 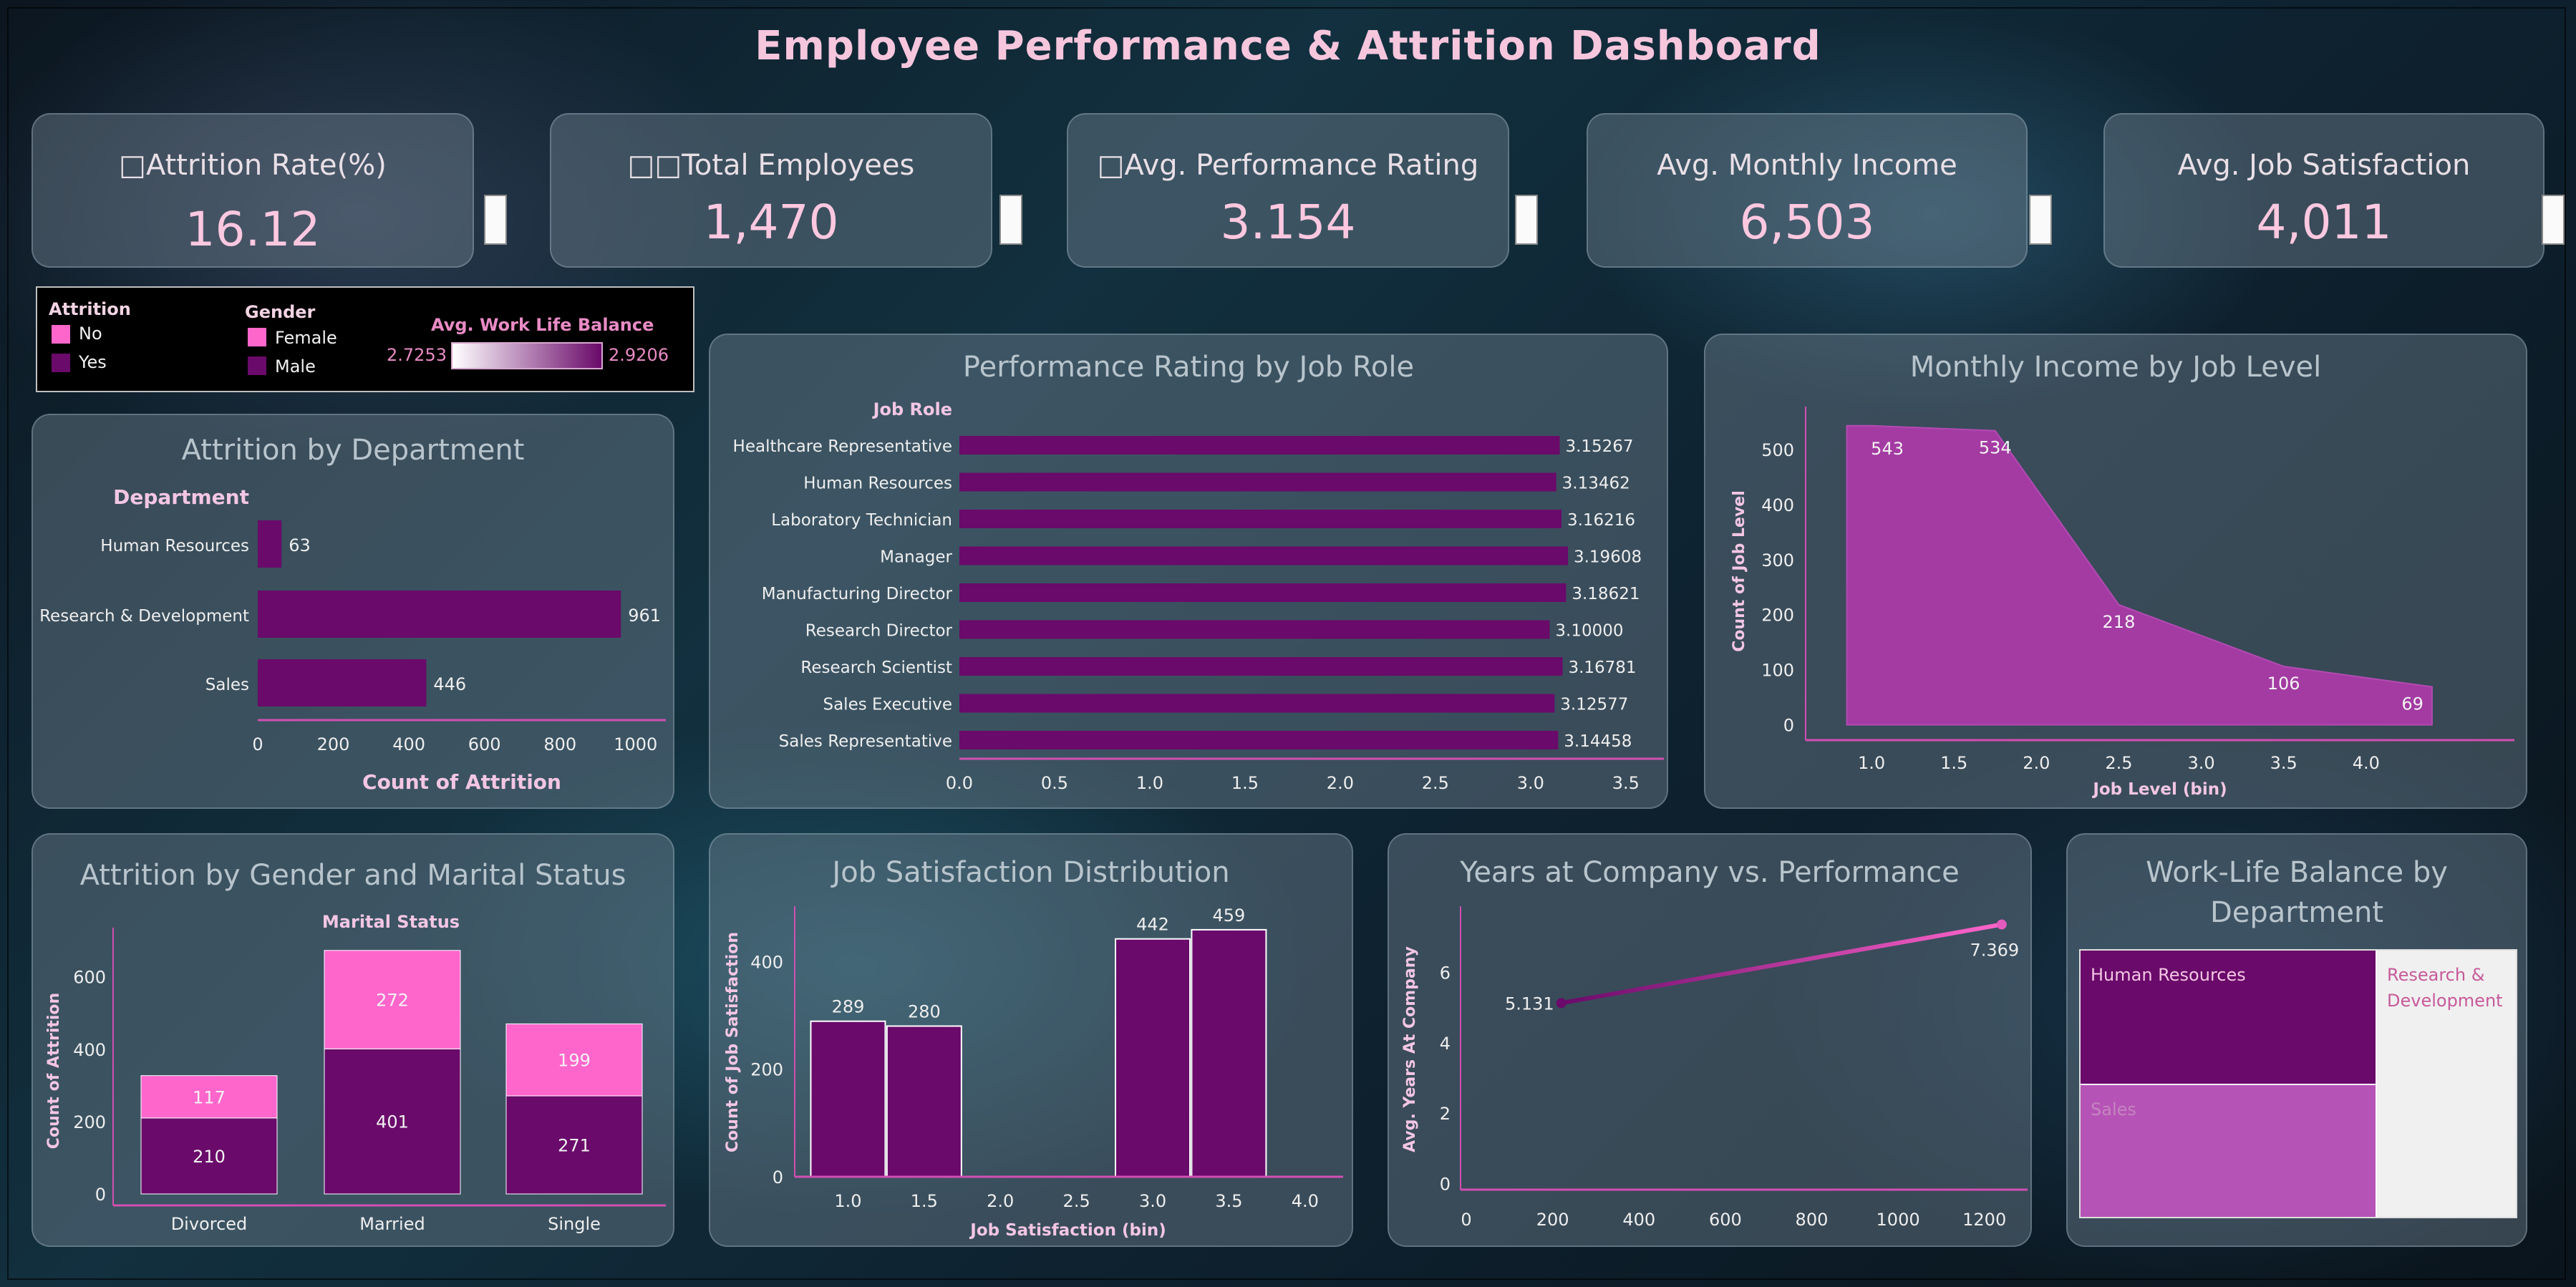 What do you see at coordinates (2169, 975) in the screenshot?
I see `treemap-label: Human Resources` at bounding box center [2169, 975].